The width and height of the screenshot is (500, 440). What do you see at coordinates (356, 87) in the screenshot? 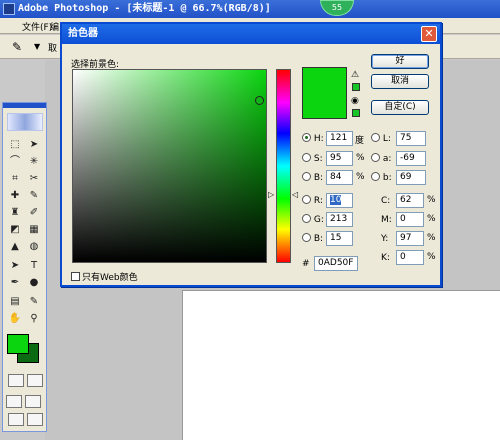
I see `gamut-color-swatch` at bounding box center [356, 87].